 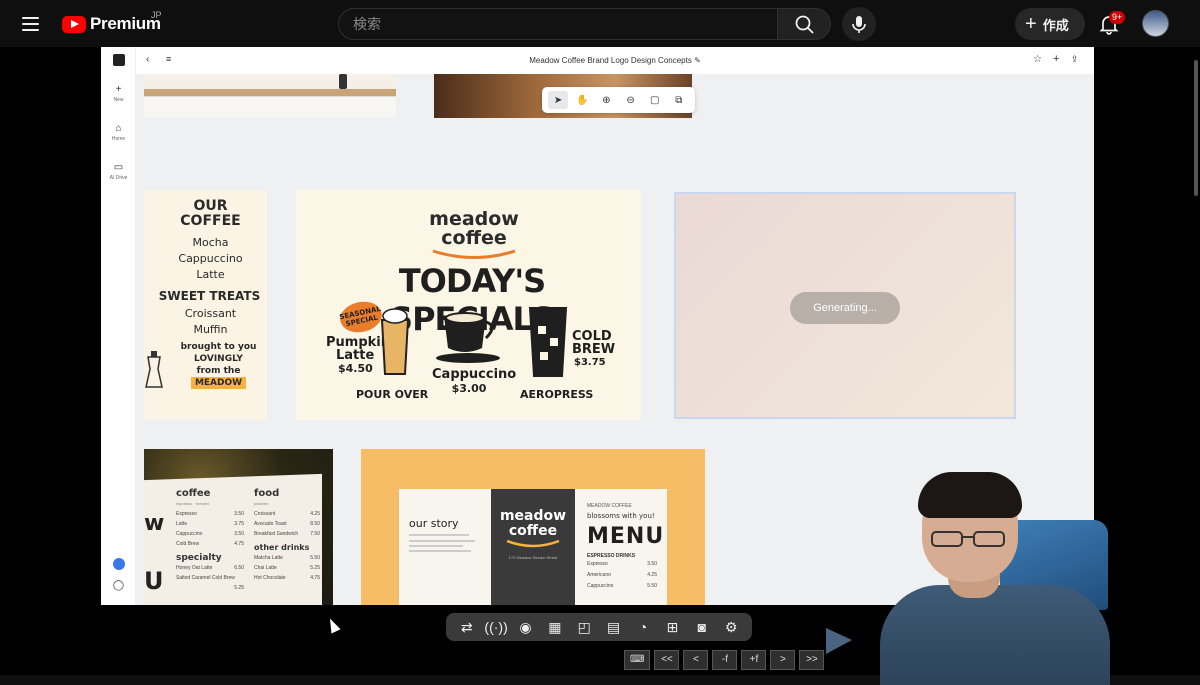 What do you see at coordinates (614, 627) in the screenshot?
I see `film-icon: ▤` at bounding box center [614, 627].